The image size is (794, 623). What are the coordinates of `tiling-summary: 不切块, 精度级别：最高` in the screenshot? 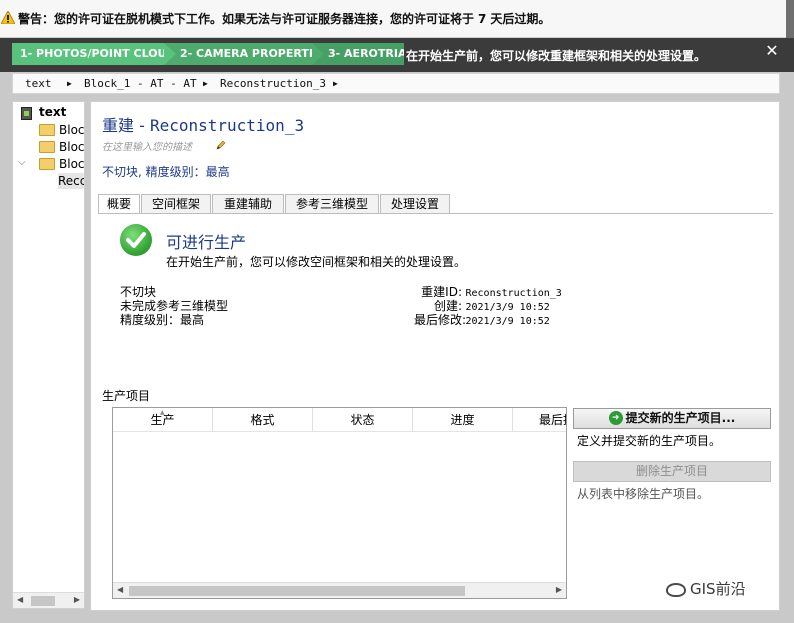 It's located at (166, 172).